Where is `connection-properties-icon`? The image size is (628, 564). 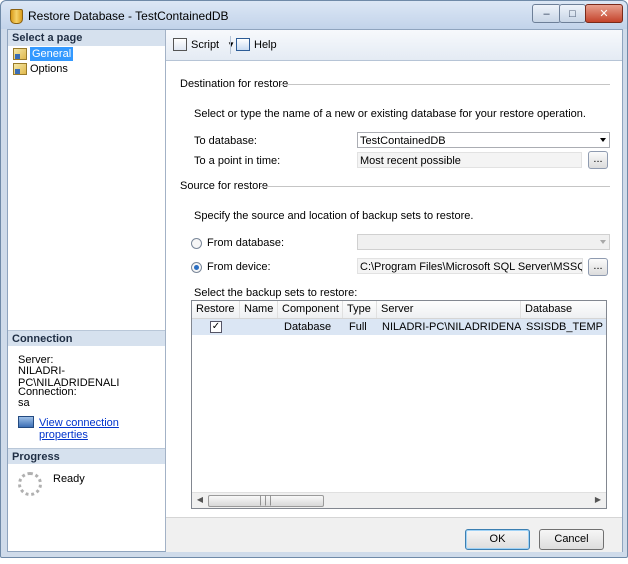 connection-properties-icon is located at coordinates (26, 422).